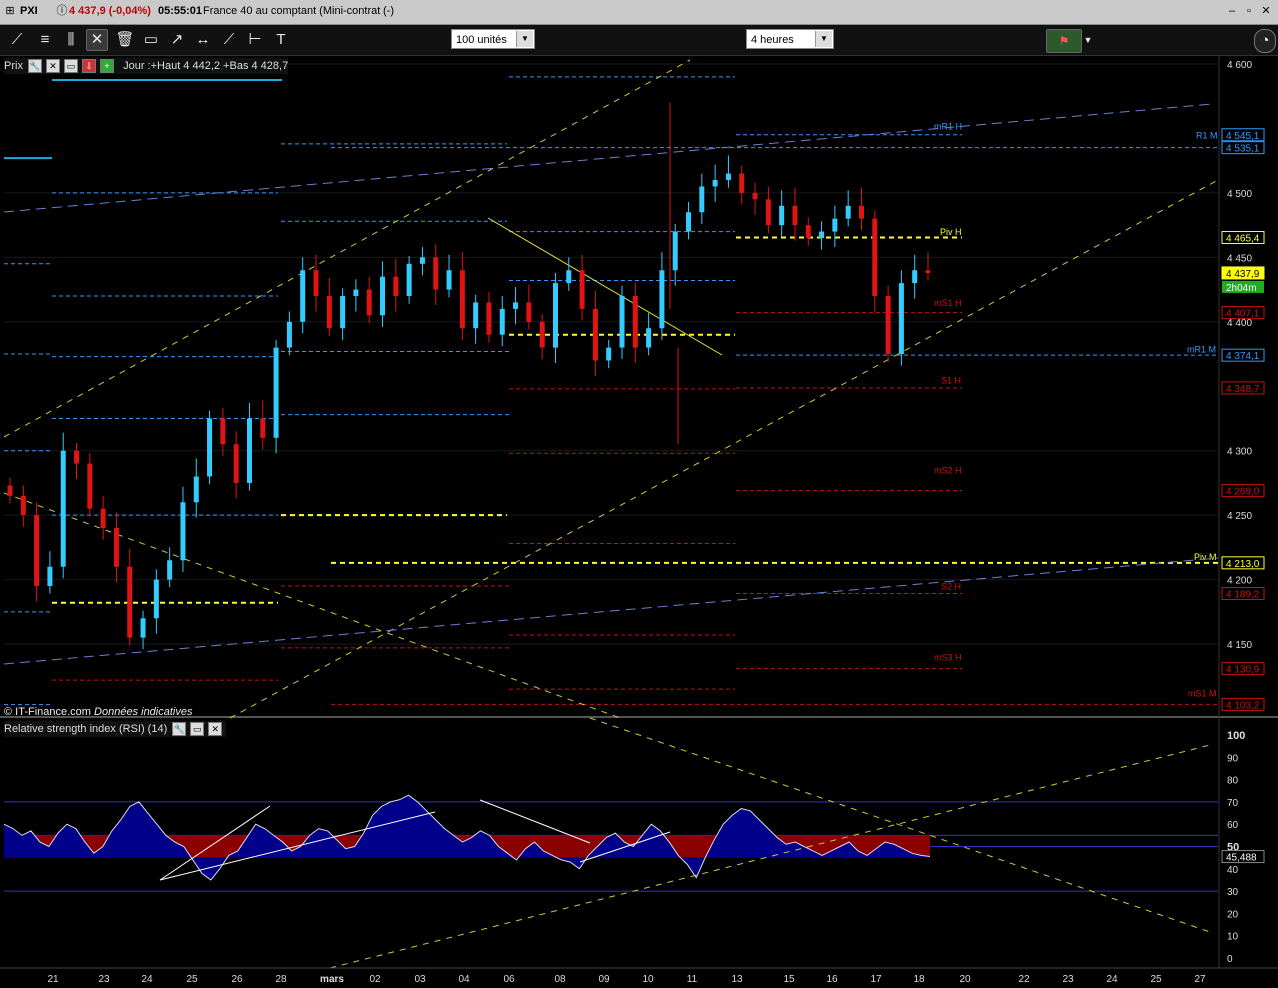 The width and height of the screenshot is (1278, 988). Describe the element at coordinates (151, 40) in the screenshot. I see `rectangle-icon: ▭` at that location.